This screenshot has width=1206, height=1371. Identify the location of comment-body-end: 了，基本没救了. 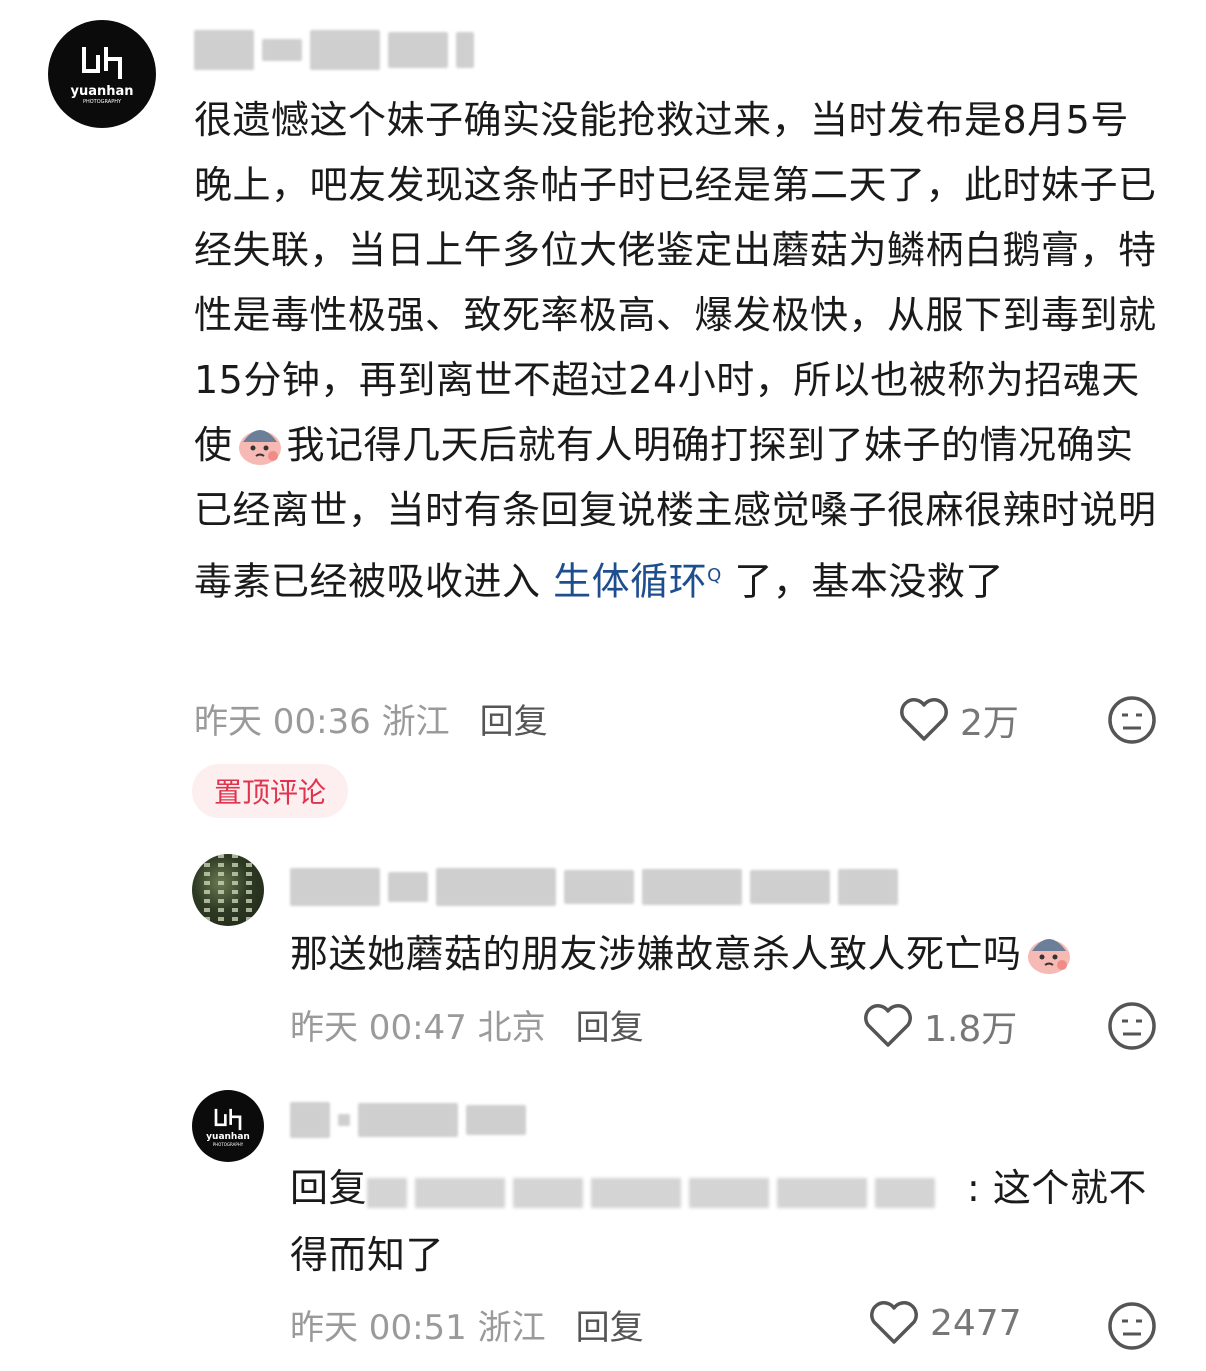
(862, 581).